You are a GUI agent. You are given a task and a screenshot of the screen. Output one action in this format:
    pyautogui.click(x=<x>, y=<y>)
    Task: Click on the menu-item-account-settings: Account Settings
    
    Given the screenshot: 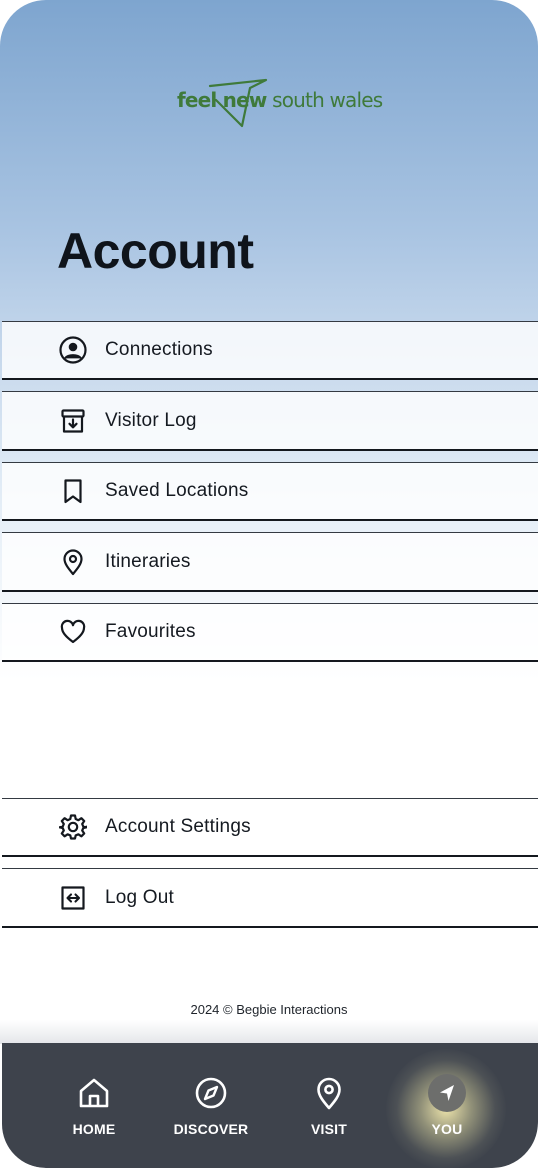 What is the action you would take?
    pyautogui.click(x=270, y=827)
    